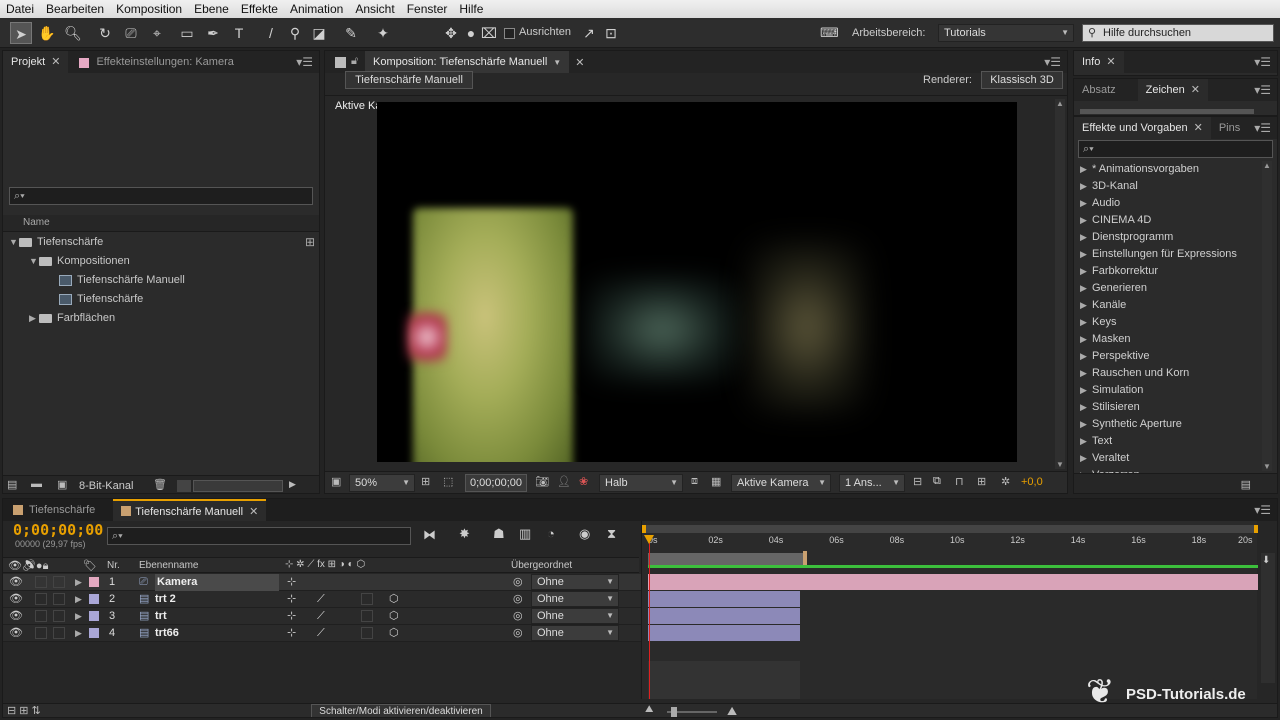 This screenshot has height=720, width=1280. I want to click on viewer-scrollbar: ▲ ▼, so click(1060, 284).